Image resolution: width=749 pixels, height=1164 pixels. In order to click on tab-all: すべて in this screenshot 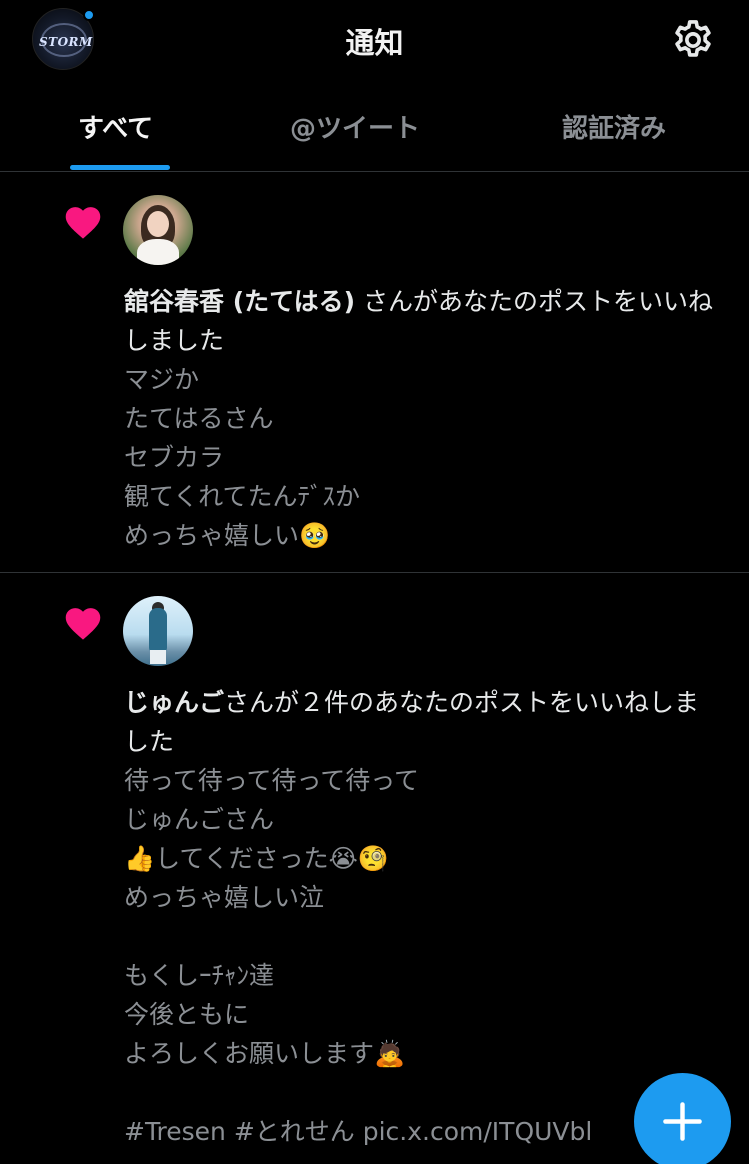, I will do `click(115, 126)`.